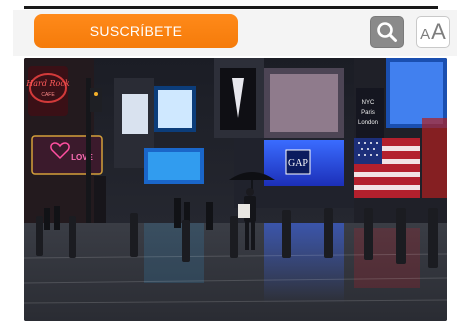  What do you see at coordinates (136, 31) in the screenshot?
I see `subscribe-button: SUSCRÍBETE` at bounding box center [136, 31].